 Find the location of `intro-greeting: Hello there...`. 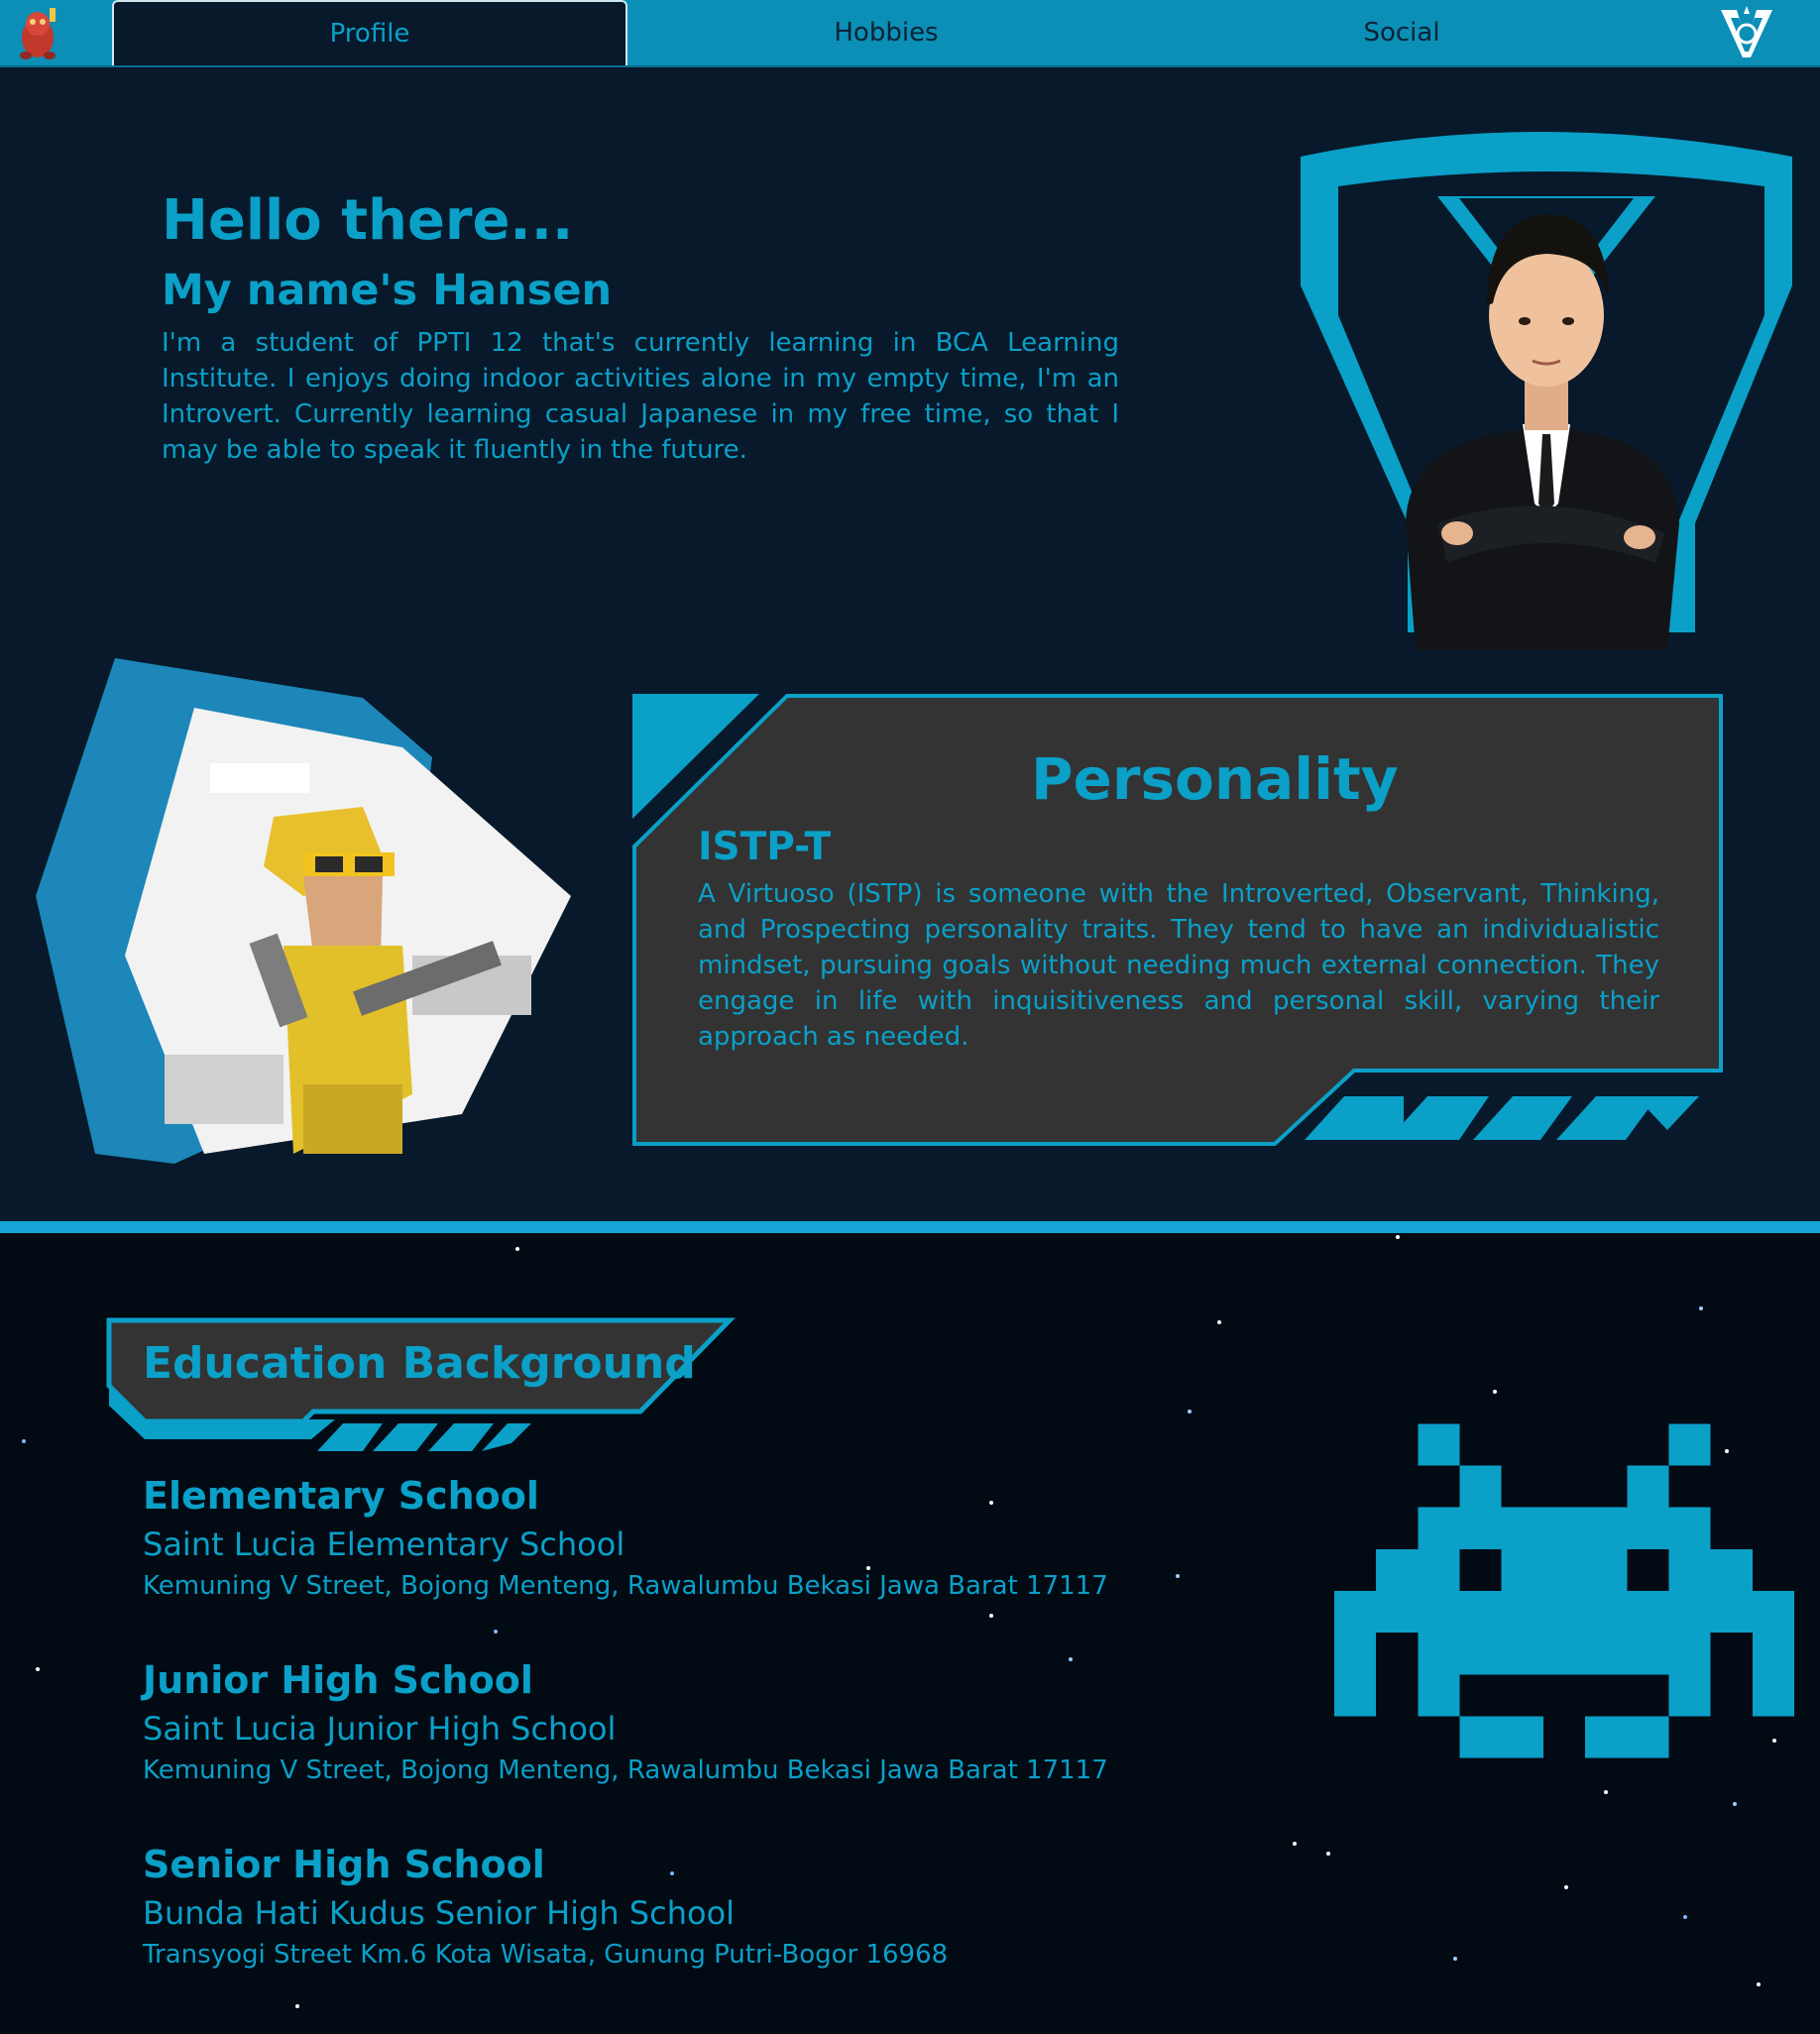

intro-greeting: Hello there... is located at coordinates (368, 220).